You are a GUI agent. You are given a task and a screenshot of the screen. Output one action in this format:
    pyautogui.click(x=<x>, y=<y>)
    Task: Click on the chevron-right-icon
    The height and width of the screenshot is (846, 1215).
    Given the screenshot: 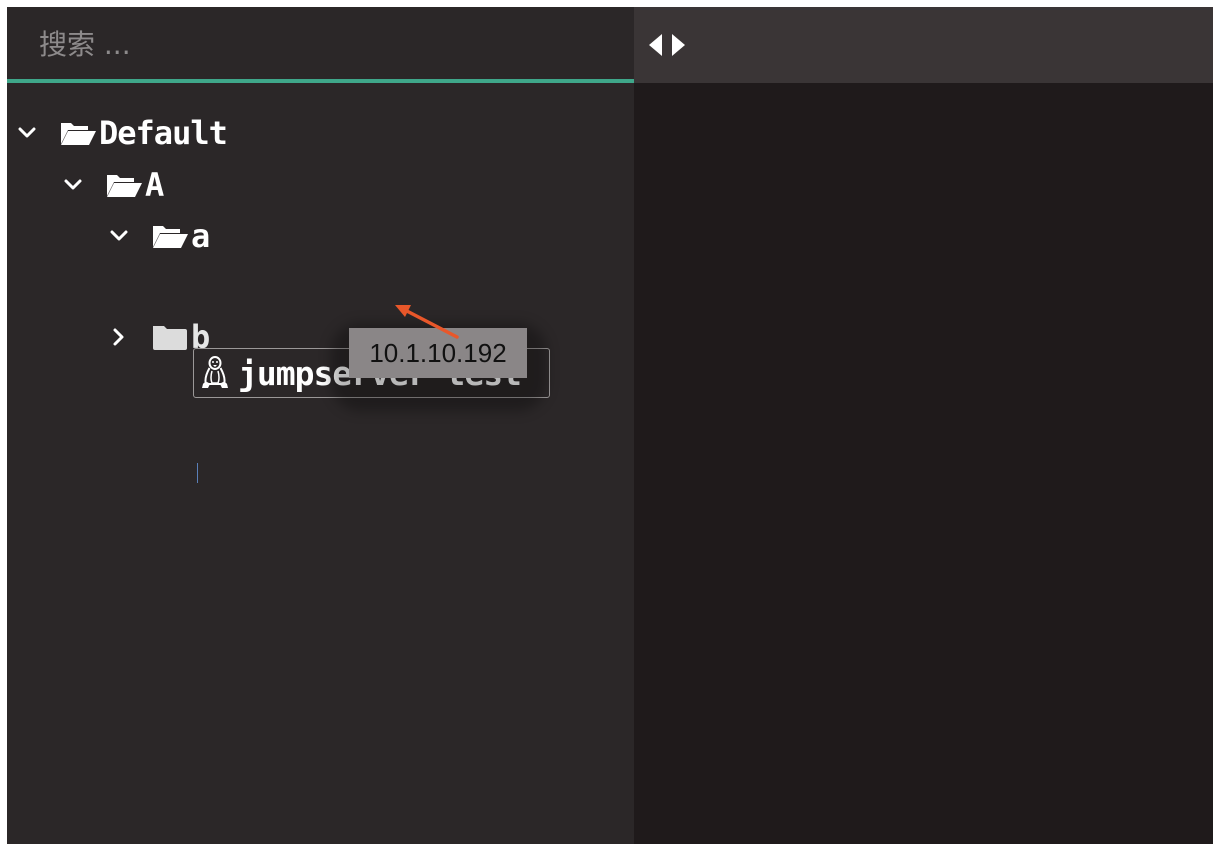 What is the action you would take?
    pyautogui.click(x=119, y=337)
    